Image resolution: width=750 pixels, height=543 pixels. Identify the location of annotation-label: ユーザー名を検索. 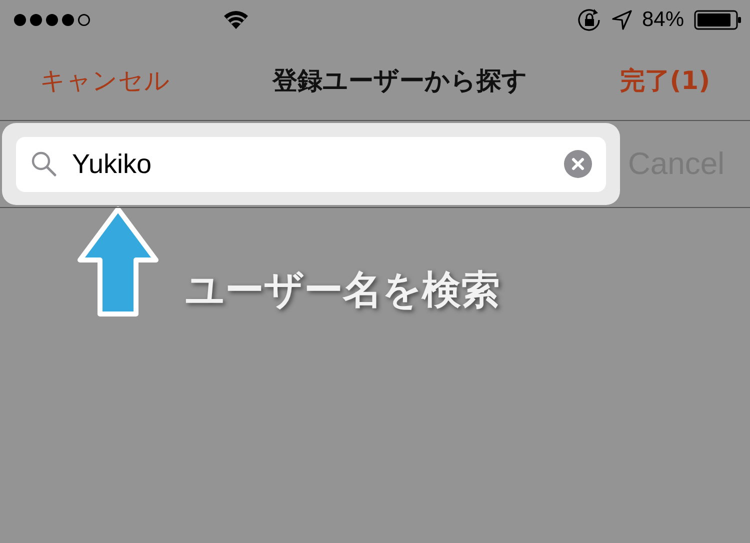
(342, 291).